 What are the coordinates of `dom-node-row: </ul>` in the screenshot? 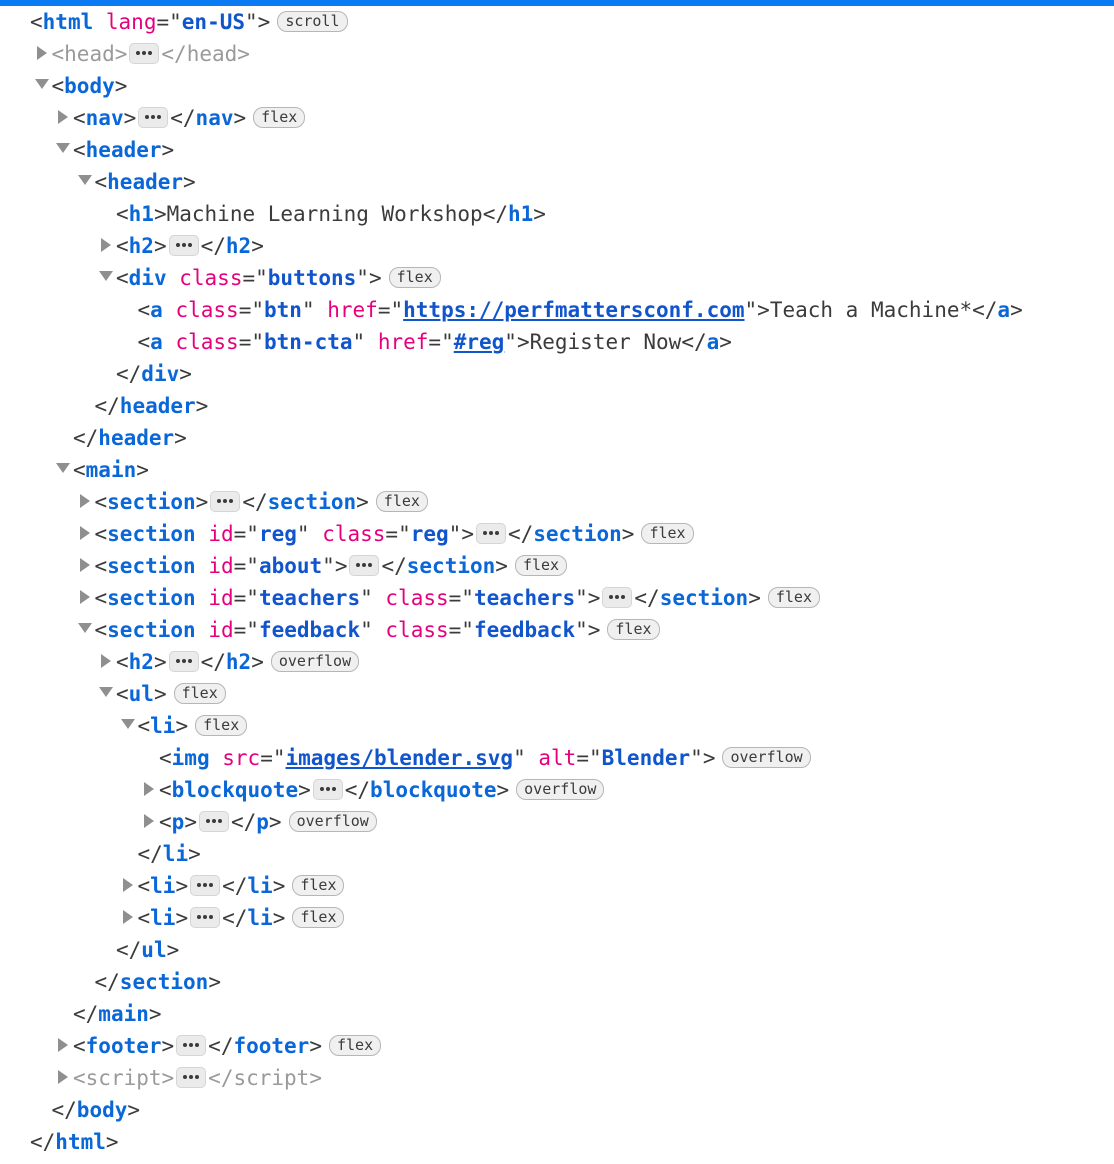 It's located at (557, 950).